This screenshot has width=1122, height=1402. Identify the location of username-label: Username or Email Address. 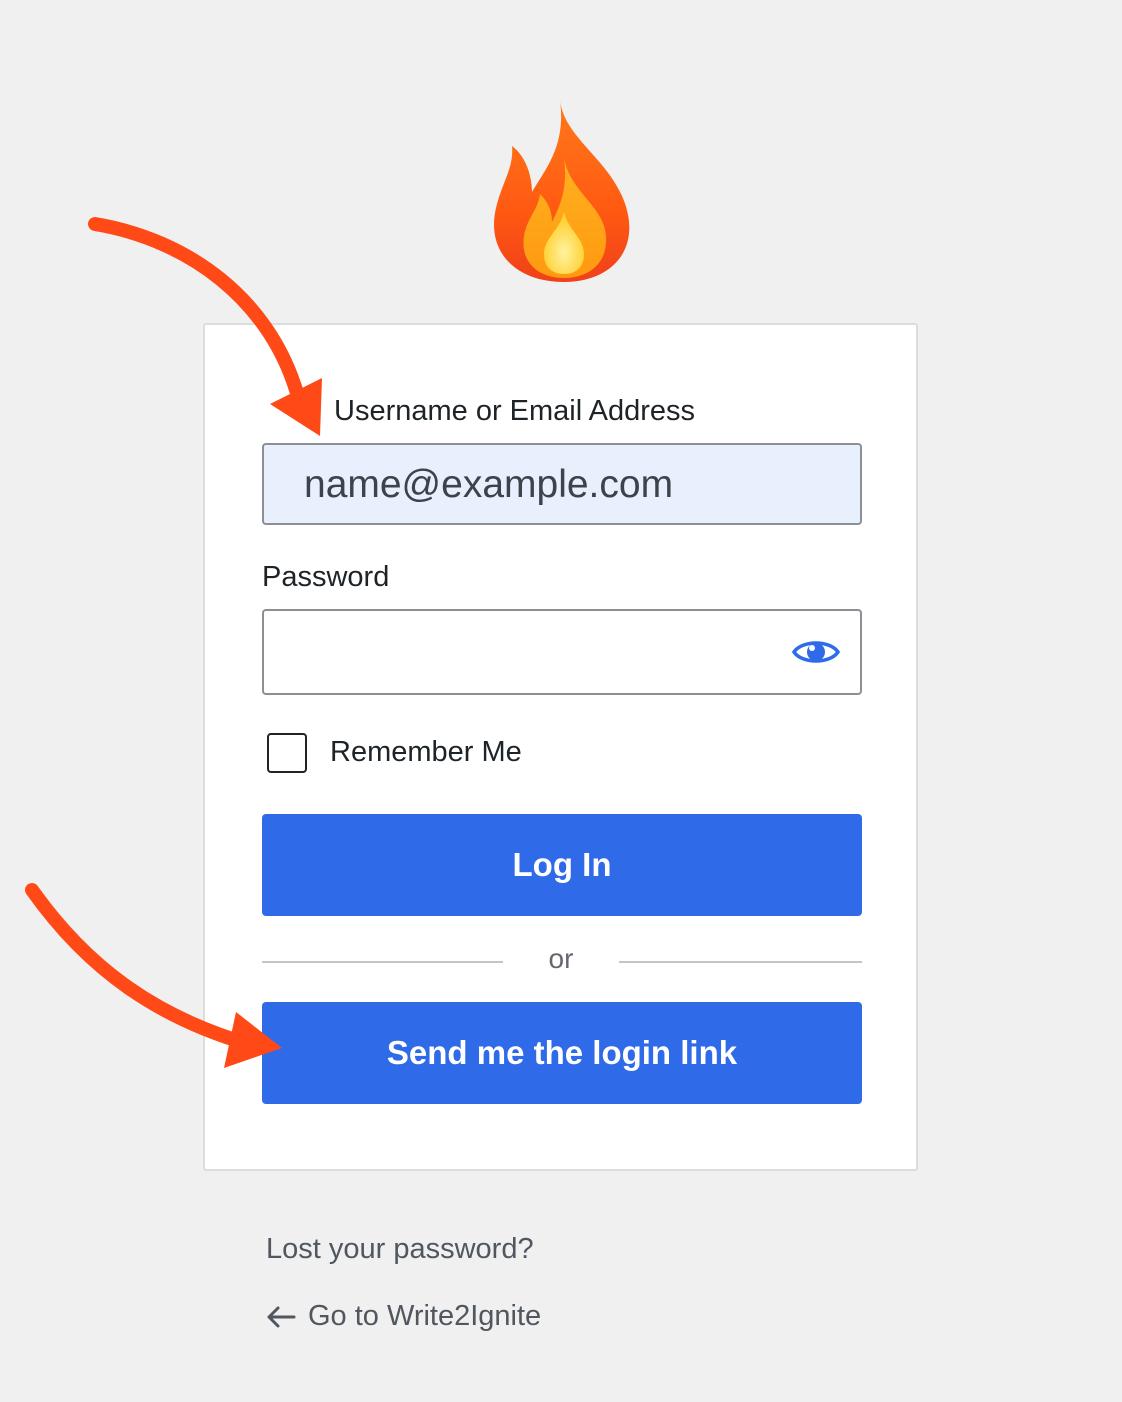
(515, 411).